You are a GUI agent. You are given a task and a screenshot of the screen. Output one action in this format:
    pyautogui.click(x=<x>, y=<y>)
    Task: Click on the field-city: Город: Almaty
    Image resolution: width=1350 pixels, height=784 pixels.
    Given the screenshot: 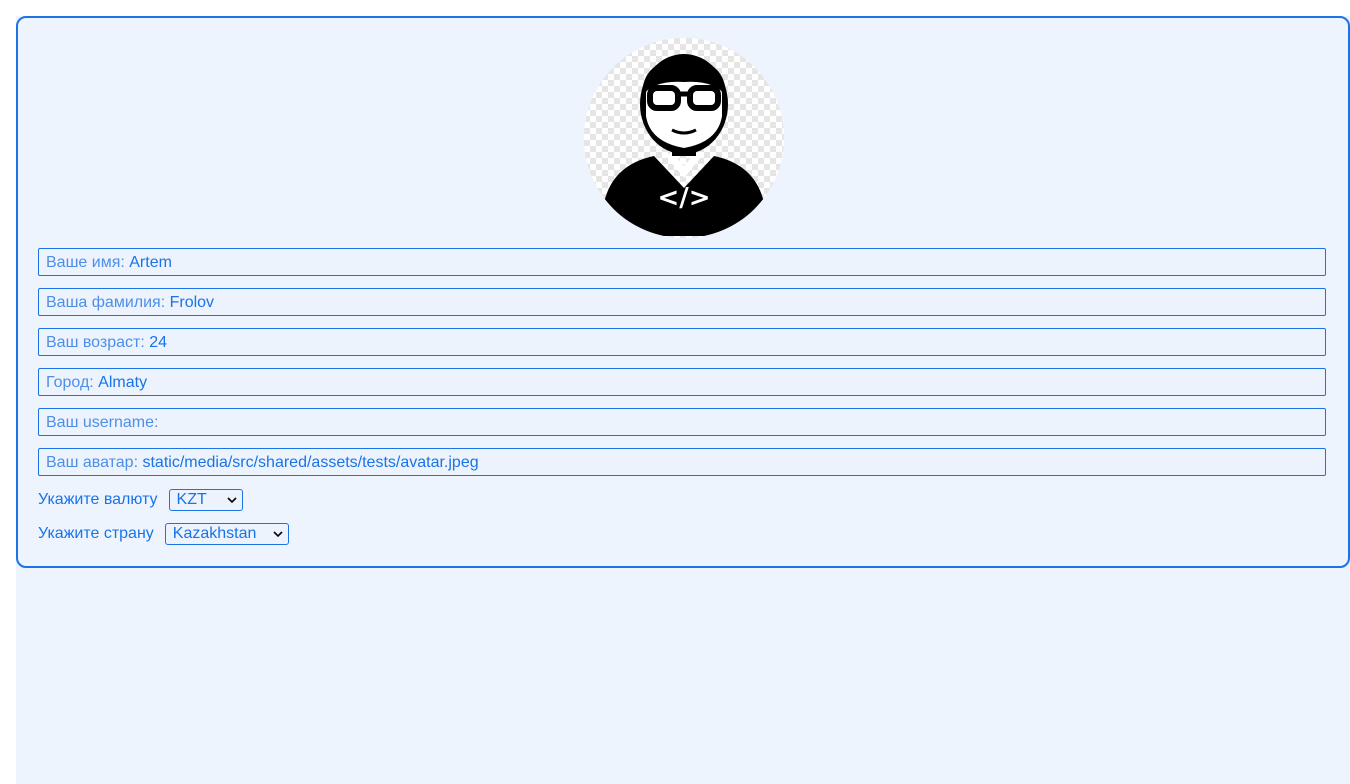 What is the action you would take?
    pyautogui.click(x=682, y=382)
    